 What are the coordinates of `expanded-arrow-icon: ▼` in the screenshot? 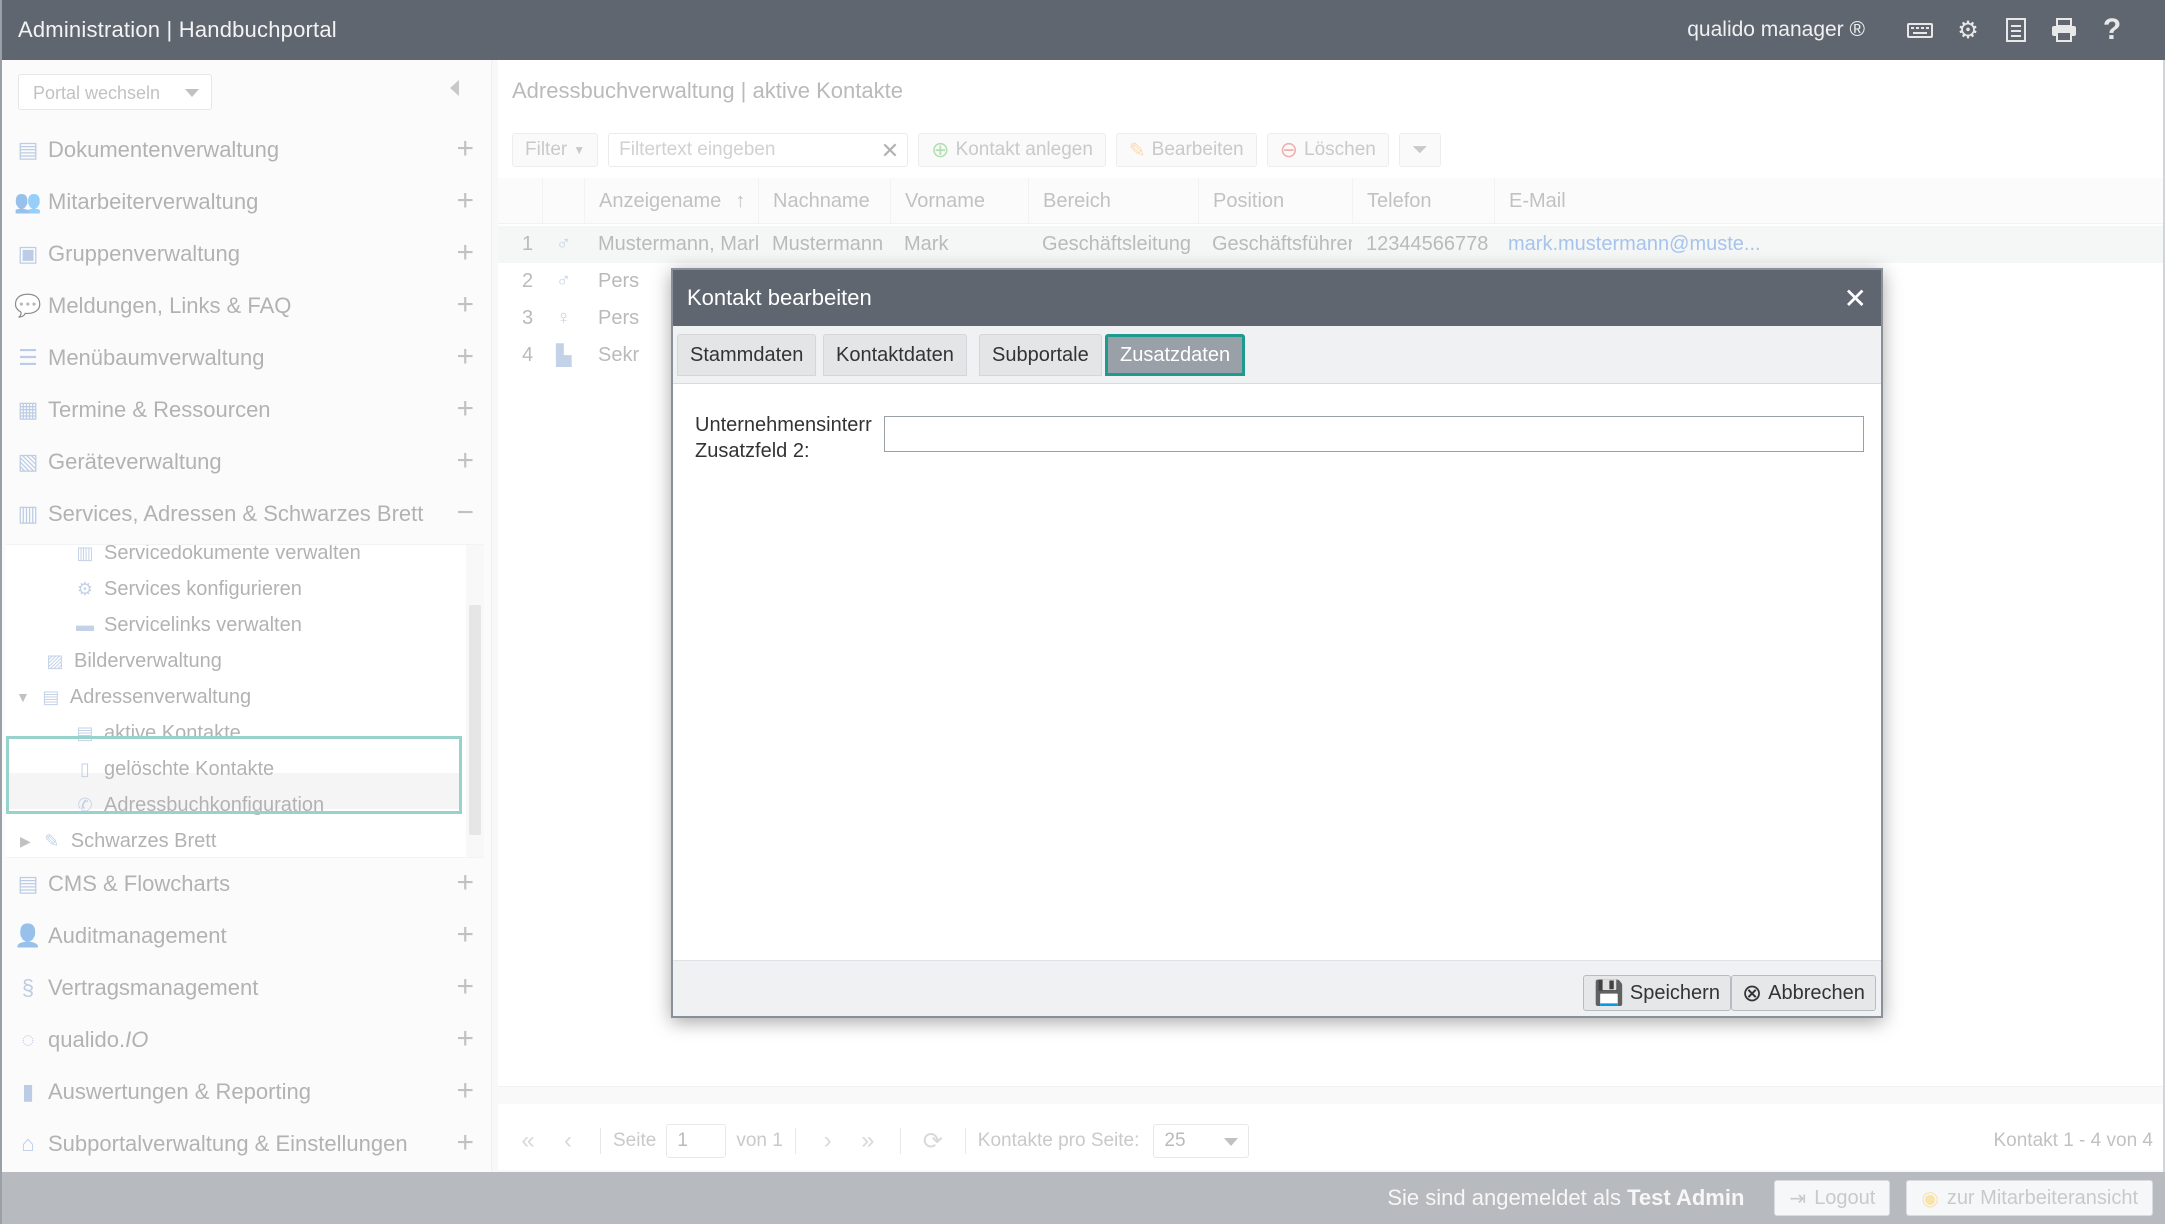 It's located at (23, 697).